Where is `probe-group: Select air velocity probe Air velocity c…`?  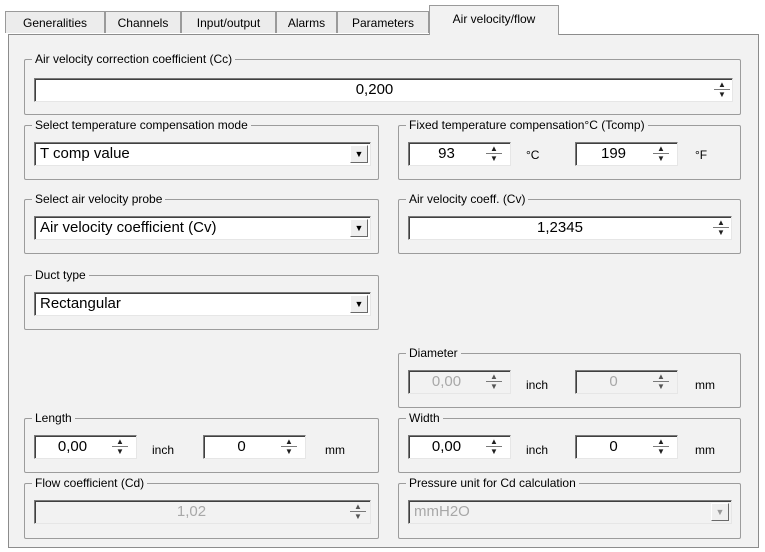
probe-group: Select air velocity probe Air velocity c… is located at coordinates (201, 222).